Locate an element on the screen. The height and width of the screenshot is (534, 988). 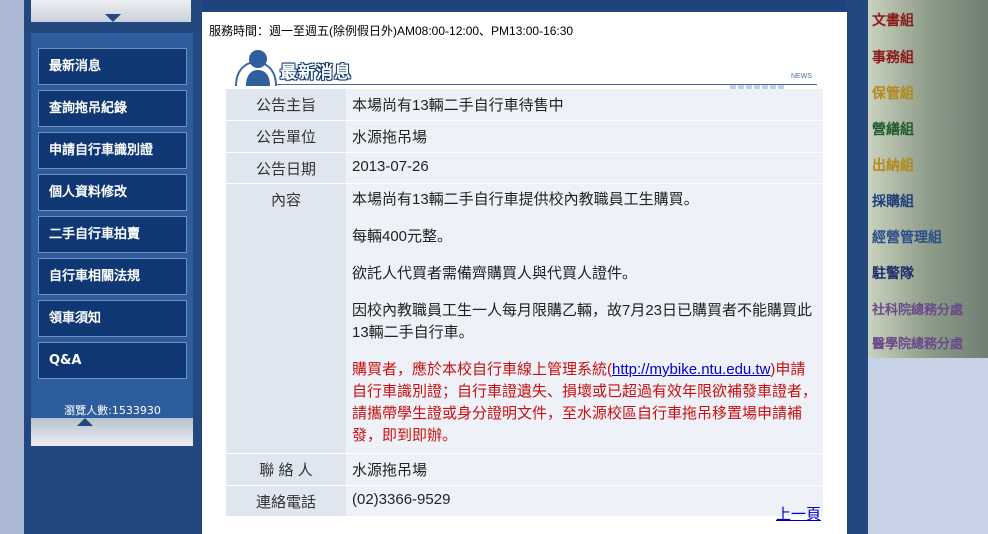
table-row: 連絡電話 (02)3366-9529 is located at coordinates (524, 501).